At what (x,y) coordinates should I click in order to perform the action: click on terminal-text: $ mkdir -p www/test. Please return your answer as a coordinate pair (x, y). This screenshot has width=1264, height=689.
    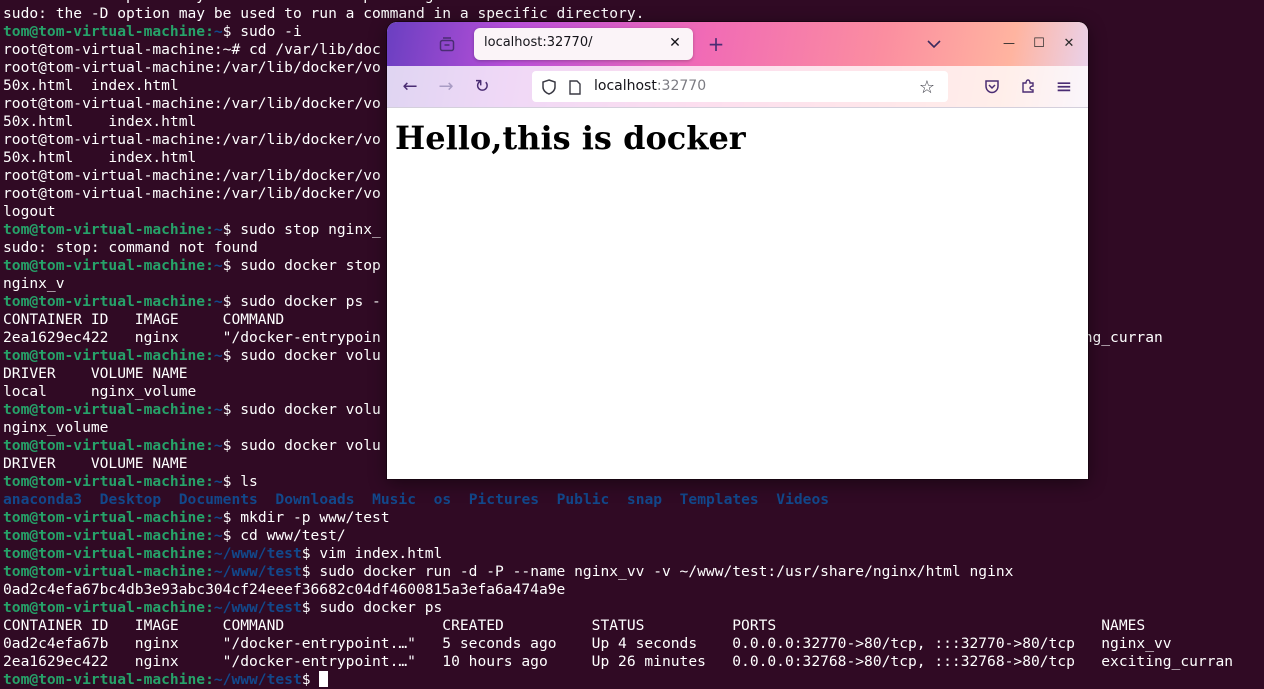
    Looking at the image, I should click on (306, 517).